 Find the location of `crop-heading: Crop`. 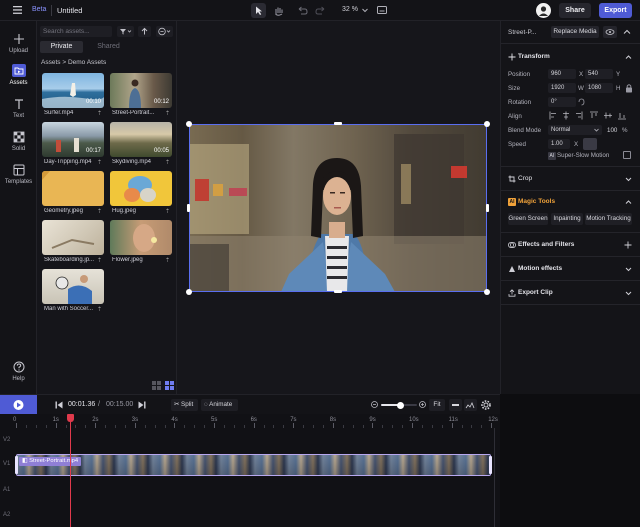

crop-heading: Crop is located at coordinates (525, 178).